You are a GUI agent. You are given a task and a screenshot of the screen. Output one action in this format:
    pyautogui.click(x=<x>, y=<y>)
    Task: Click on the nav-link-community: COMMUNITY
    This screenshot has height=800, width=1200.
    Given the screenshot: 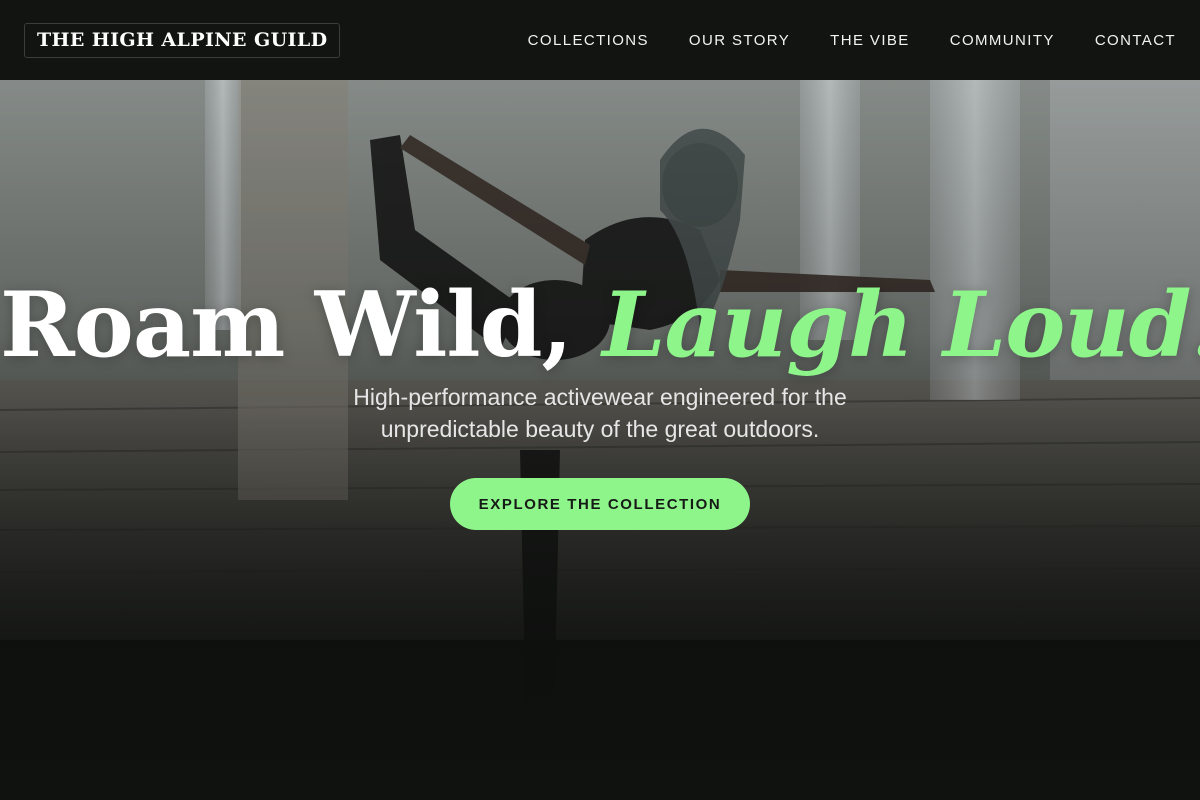 What is the action you would take?
    pyautogui.click(x=1002, y=40)
    